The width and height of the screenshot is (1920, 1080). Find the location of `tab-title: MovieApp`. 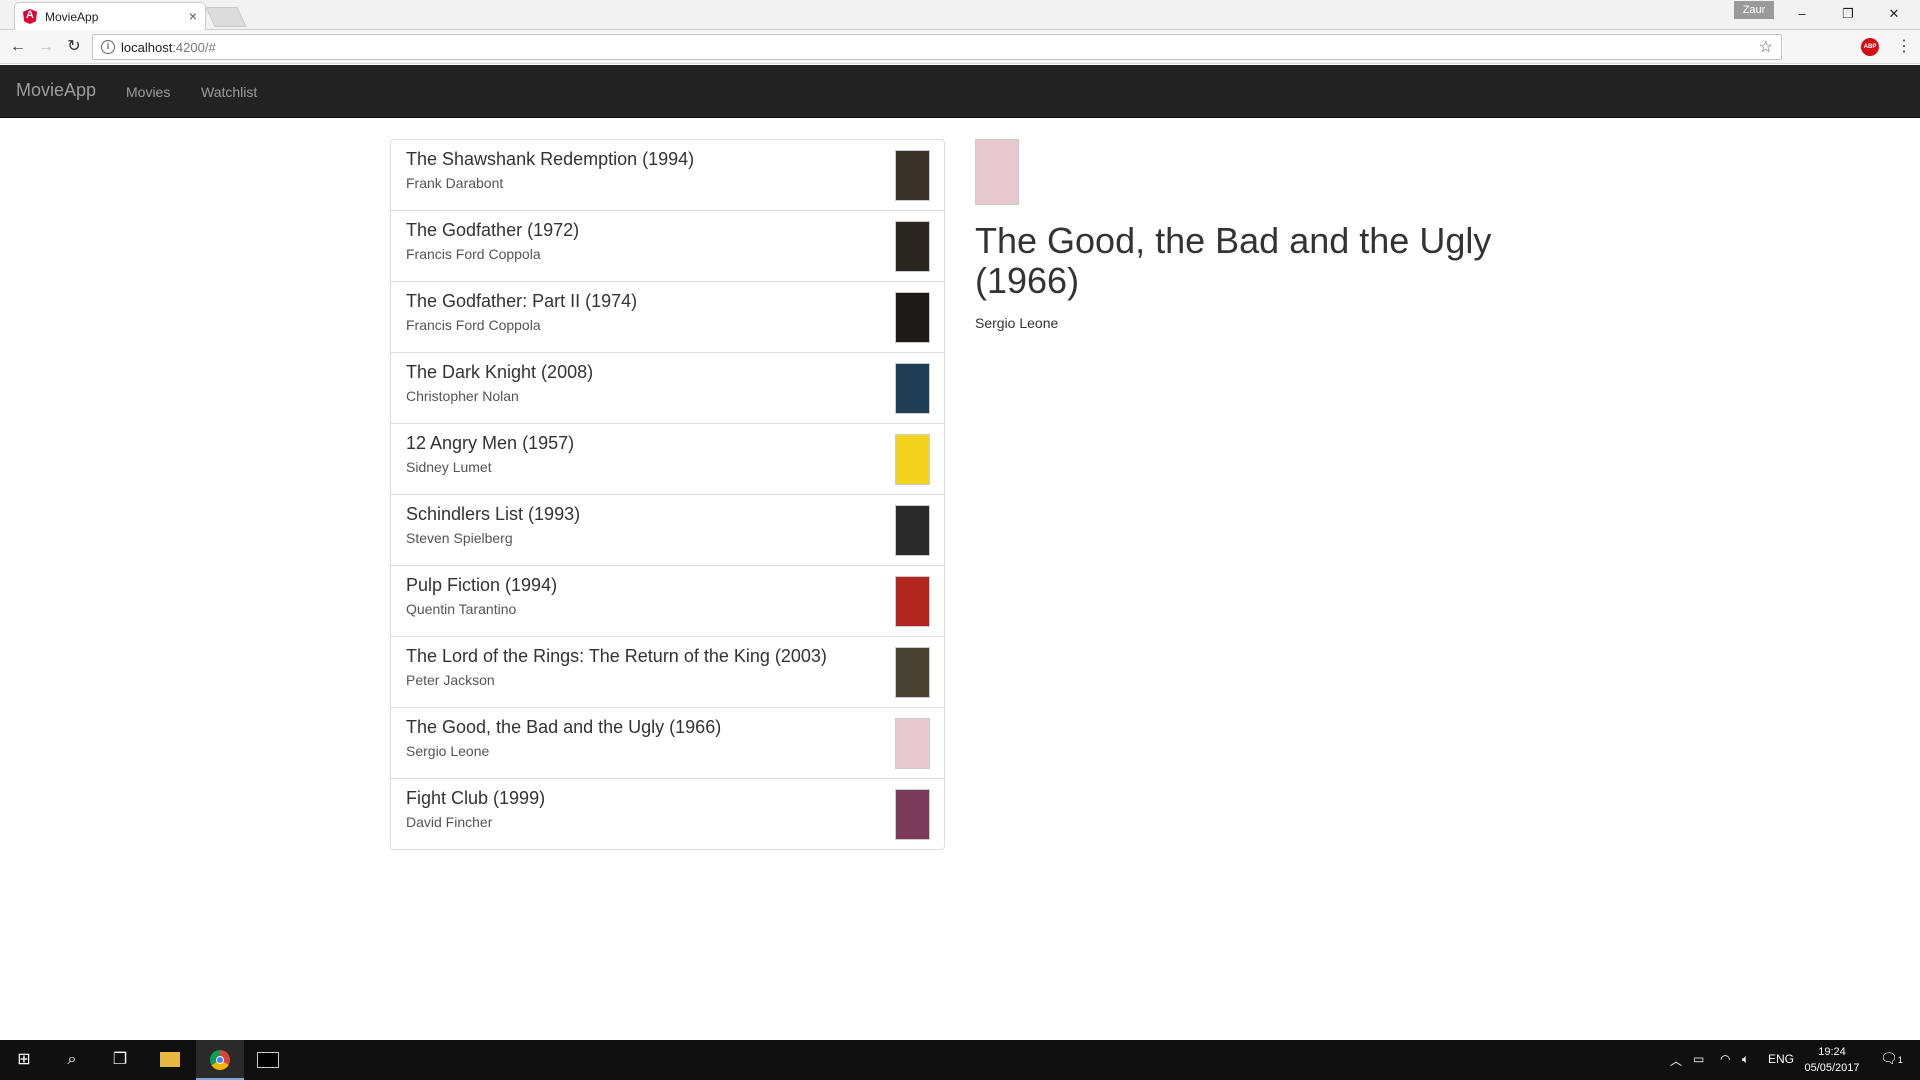

tab-title: MovieApp is located at coordinates (72, 17).